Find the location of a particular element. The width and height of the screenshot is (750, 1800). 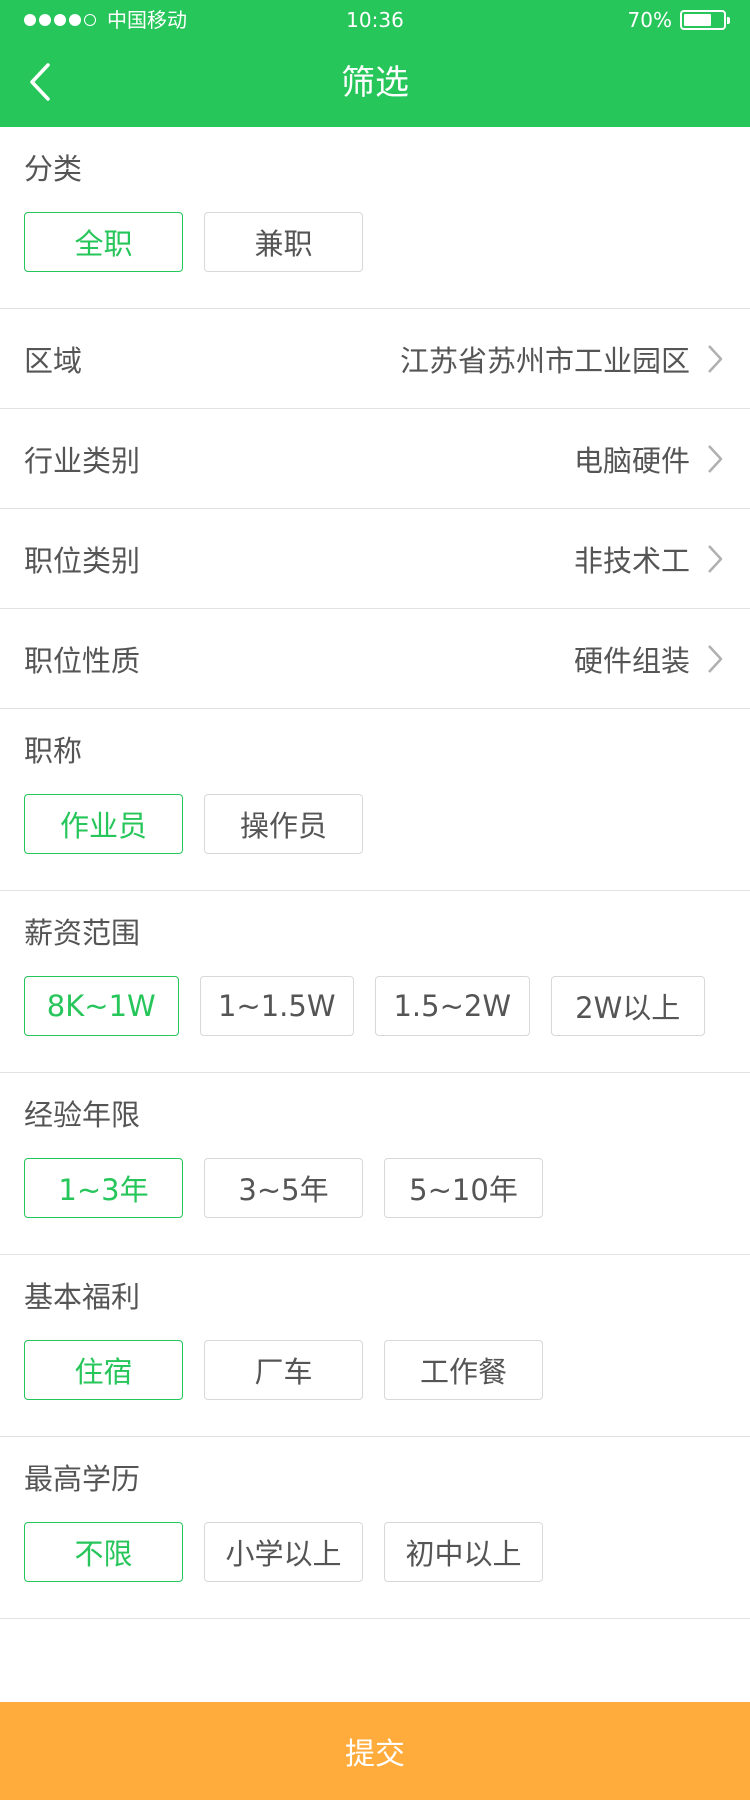

salary-option: 1.5~2W is located at coordinates (452, 1006).